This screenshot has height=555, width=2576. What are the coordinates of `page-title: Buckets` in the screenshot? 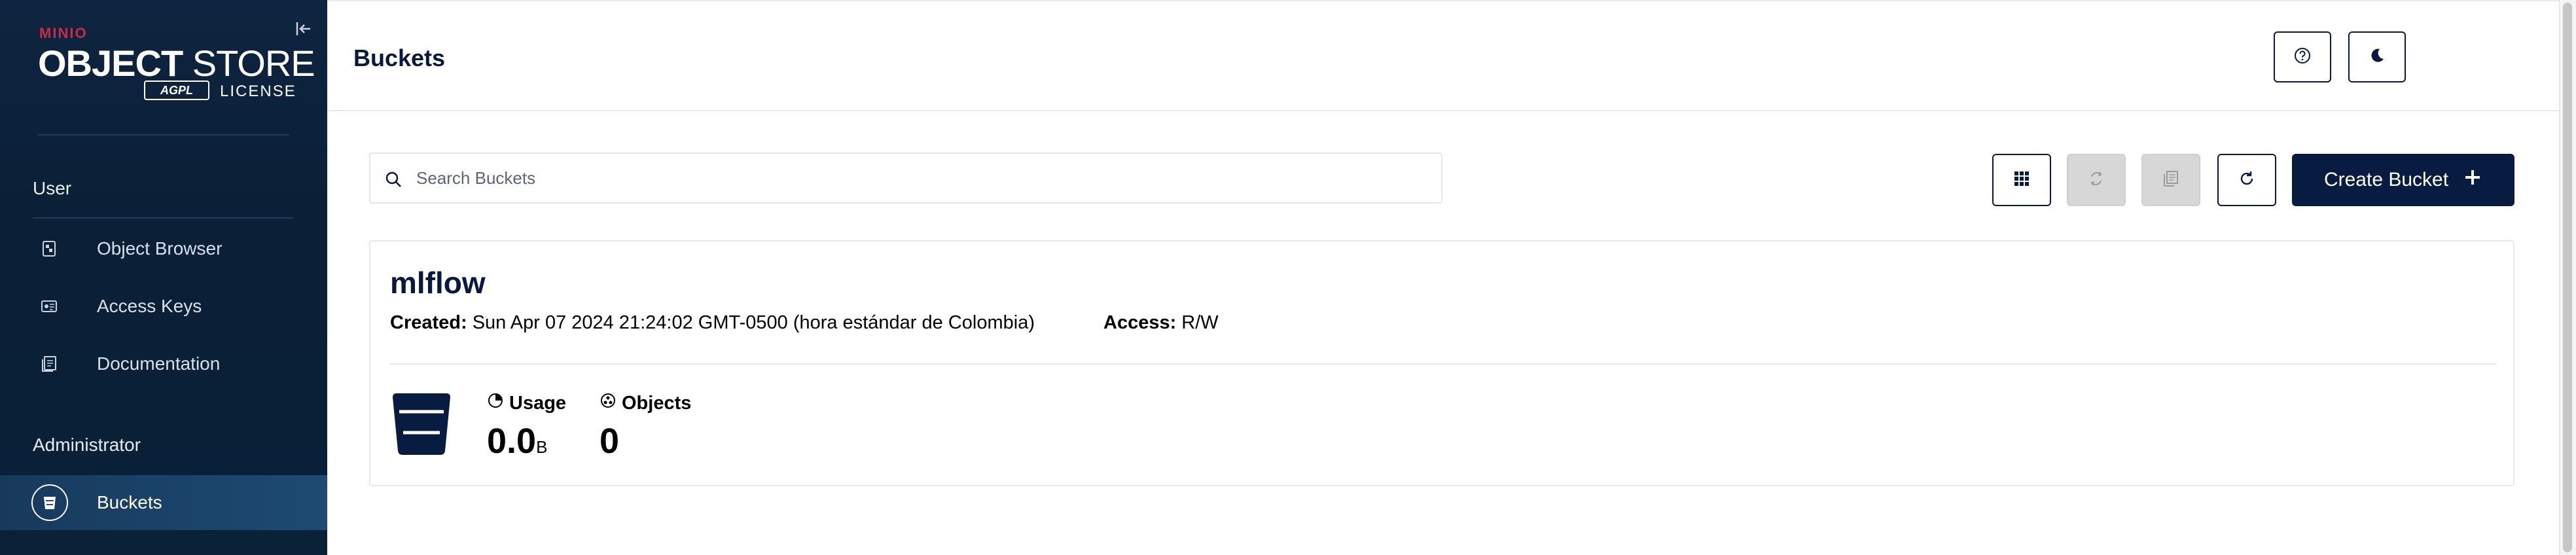 It's located at (399, 58).